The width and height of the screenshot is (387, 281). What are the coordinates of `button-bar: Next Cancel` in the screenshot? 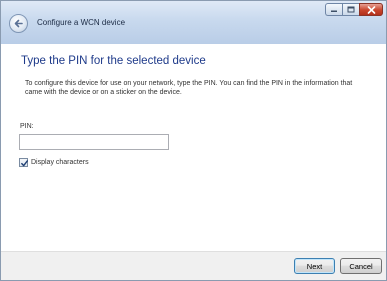 It's located at (193, 265).